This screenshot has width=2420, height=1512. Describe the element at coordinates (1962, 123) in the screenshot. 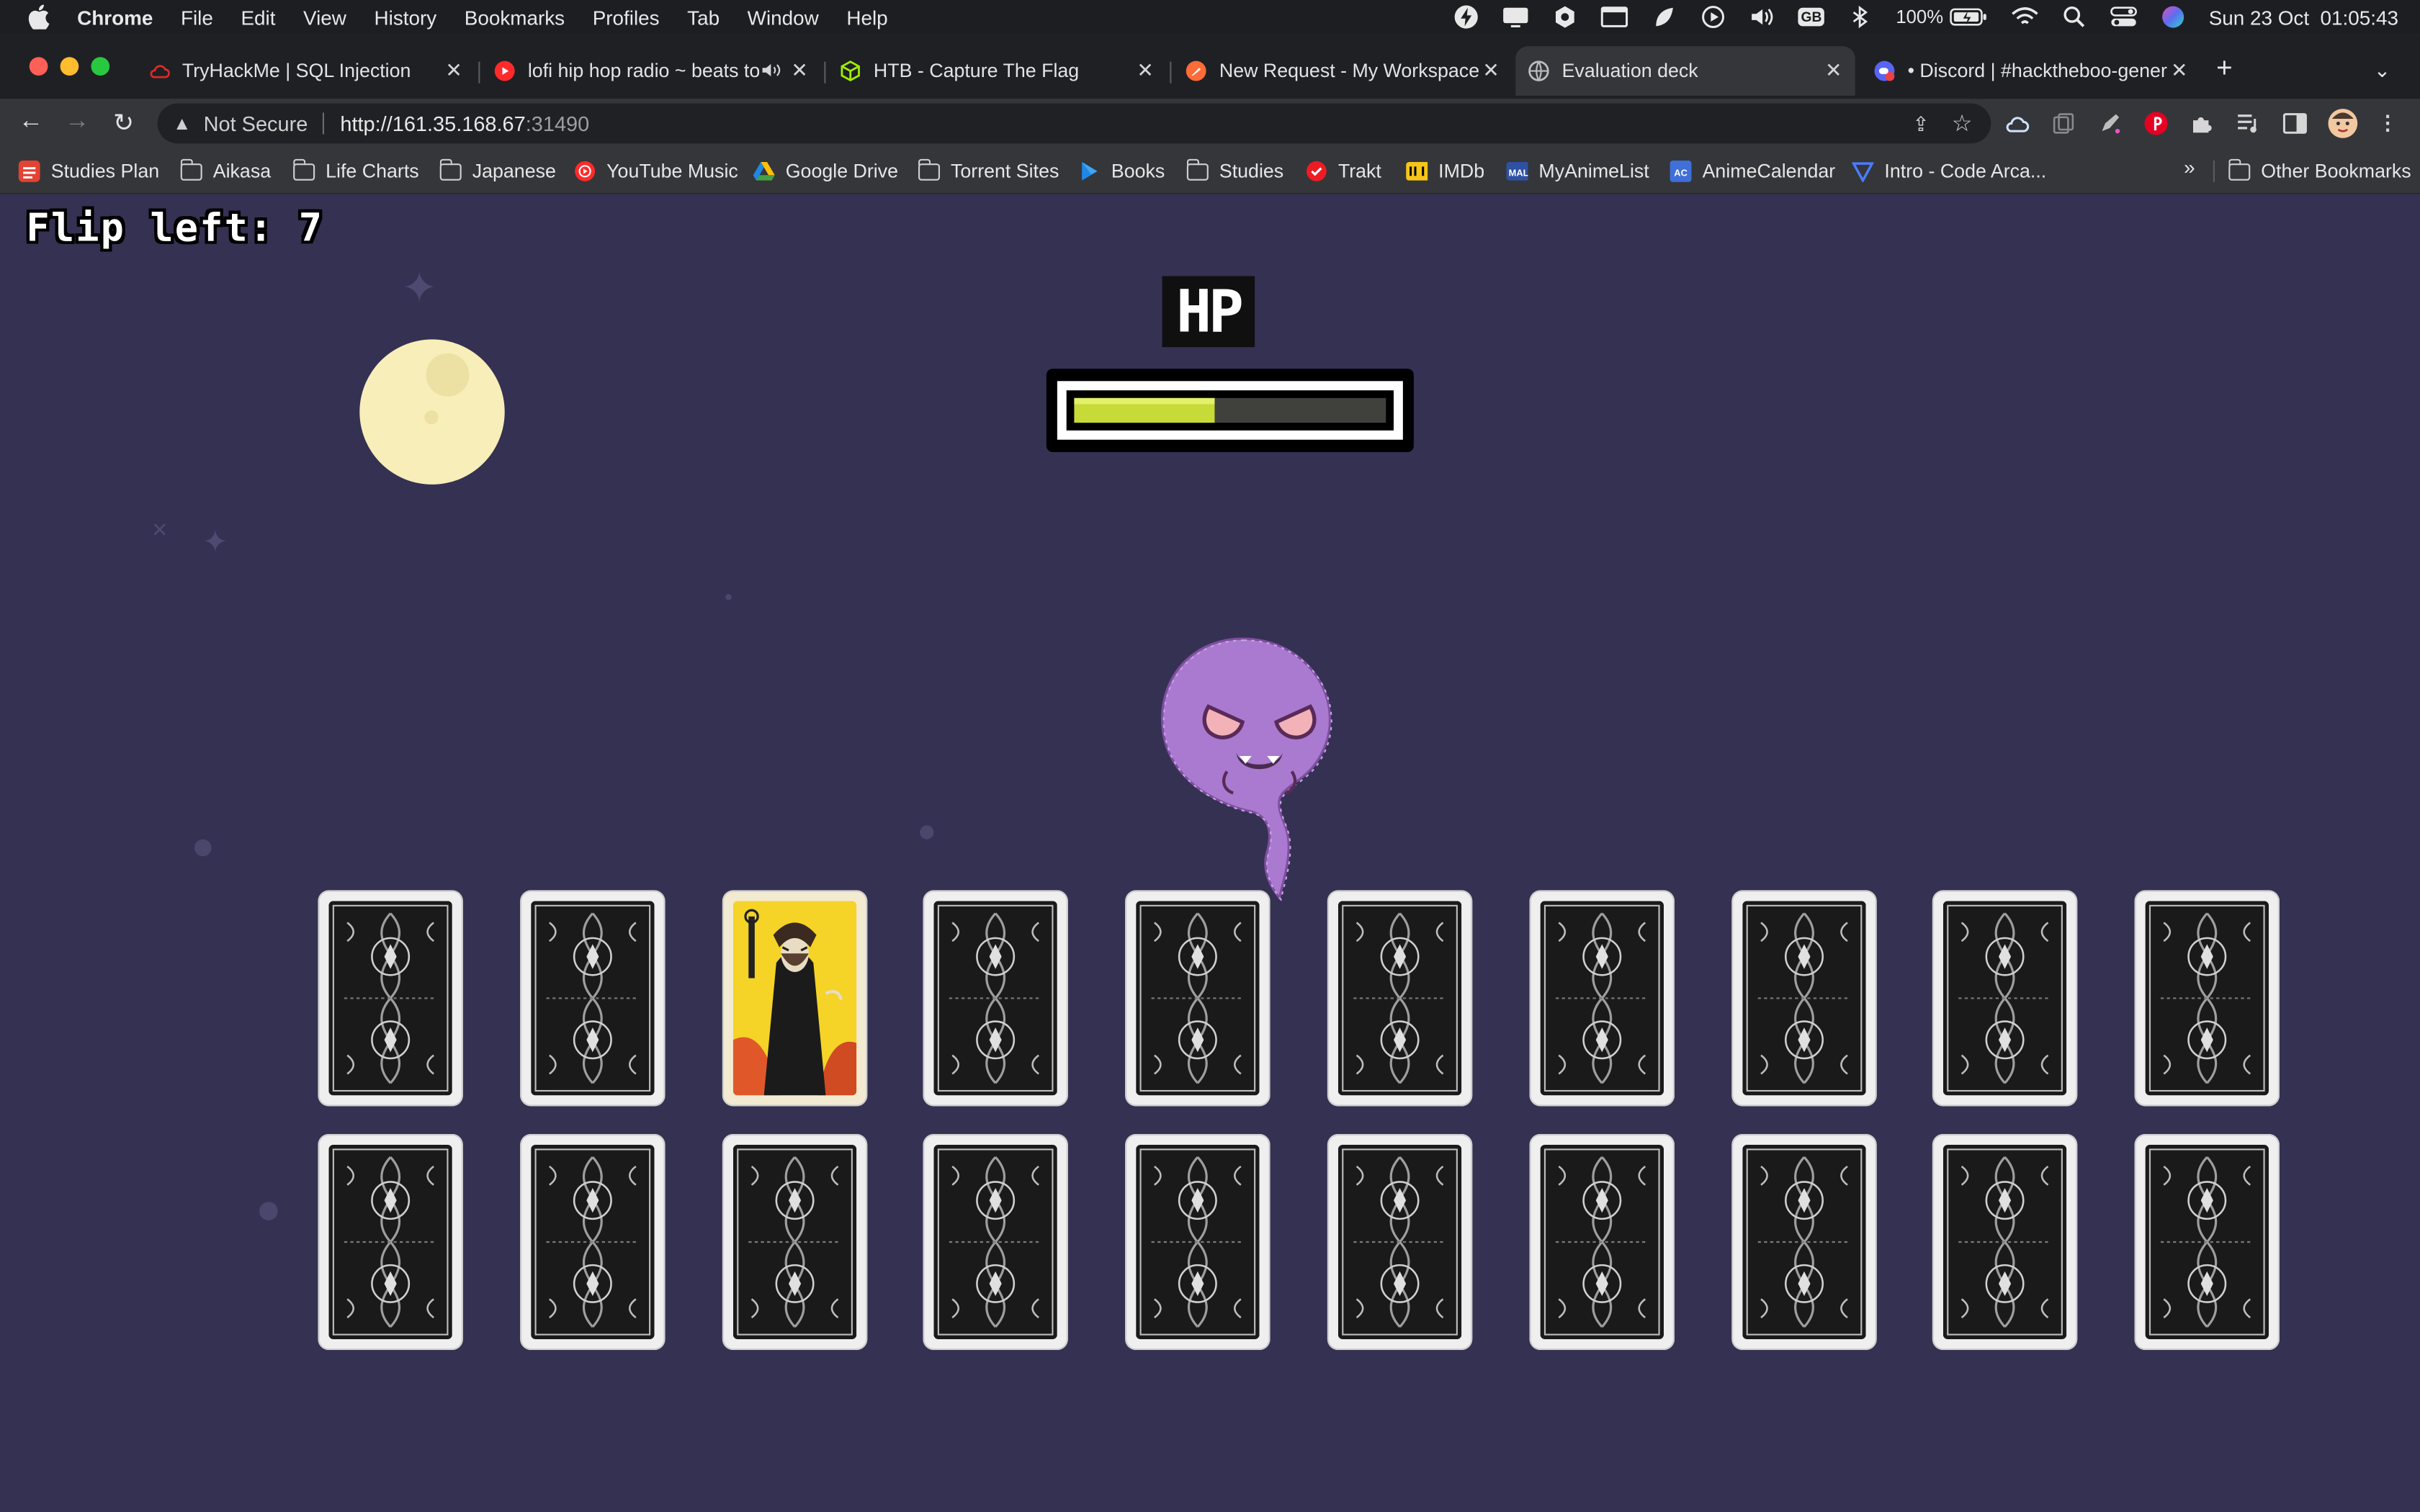

I see `bookmark-star-icon: ☆` at that location.